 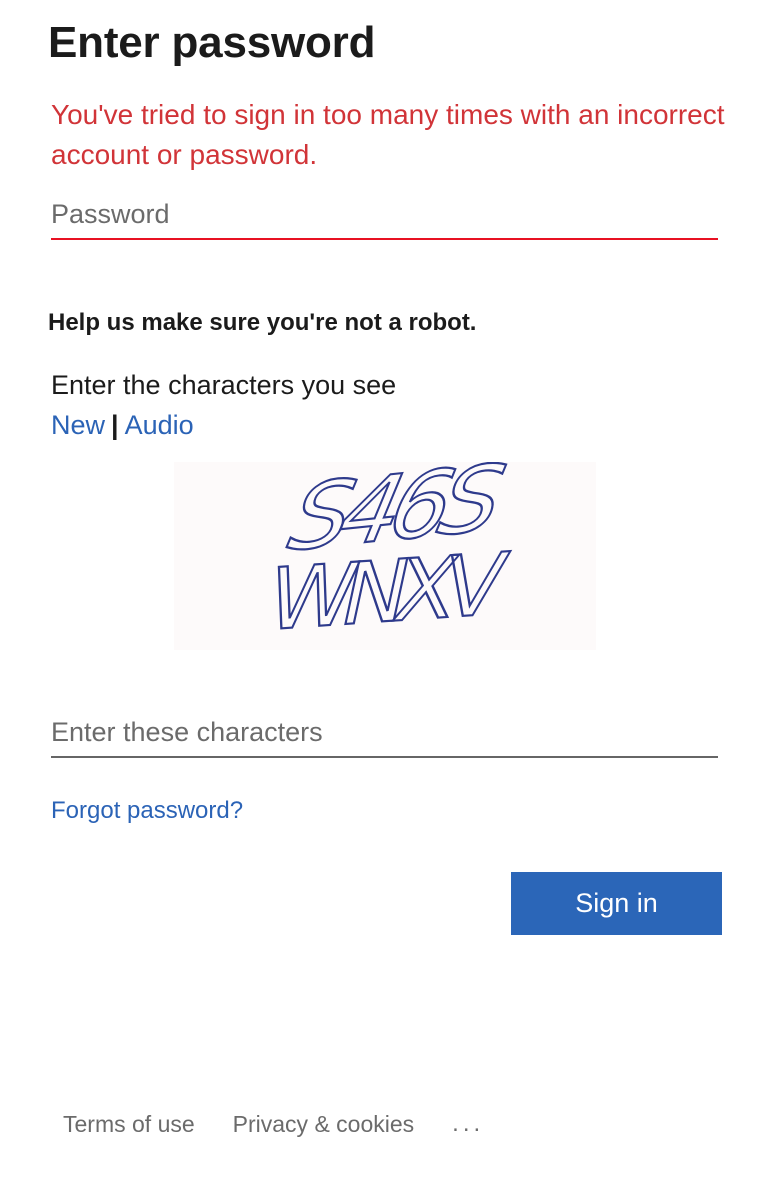 I want to click on sign-in-button: Sign in, so click(x=616, y=903).